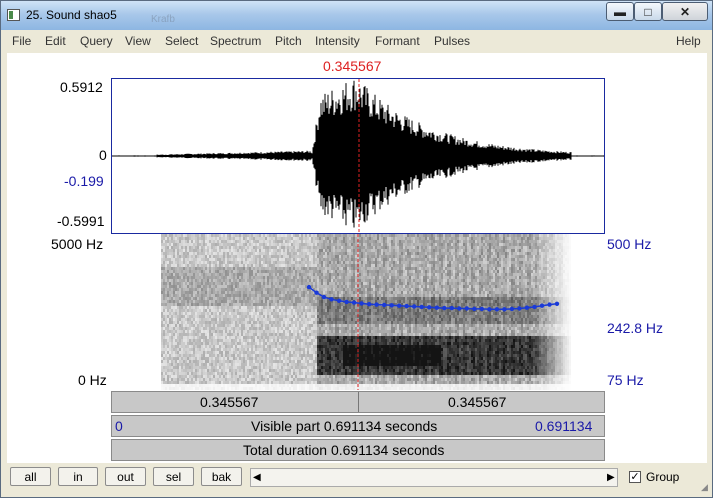  I want to click on menu-select: Select, so click(181, 41).